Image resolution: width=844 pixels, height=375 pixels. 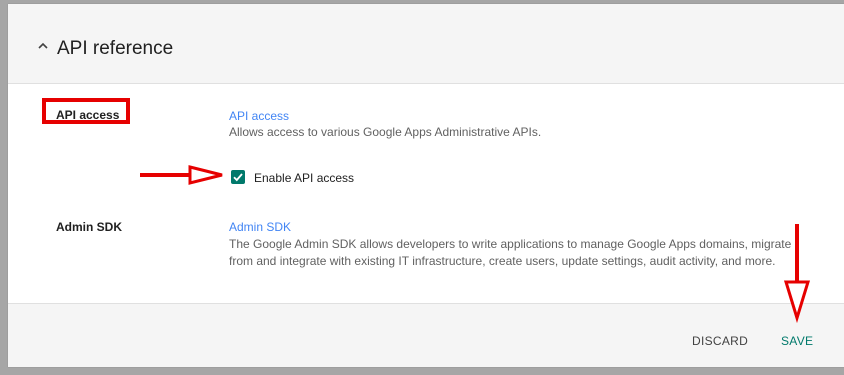 What do you see at coordinates (89, 227) in the screenshot?
I see `row-label-admin-sdk: Admin SDK` at bounding box center [89, 227].